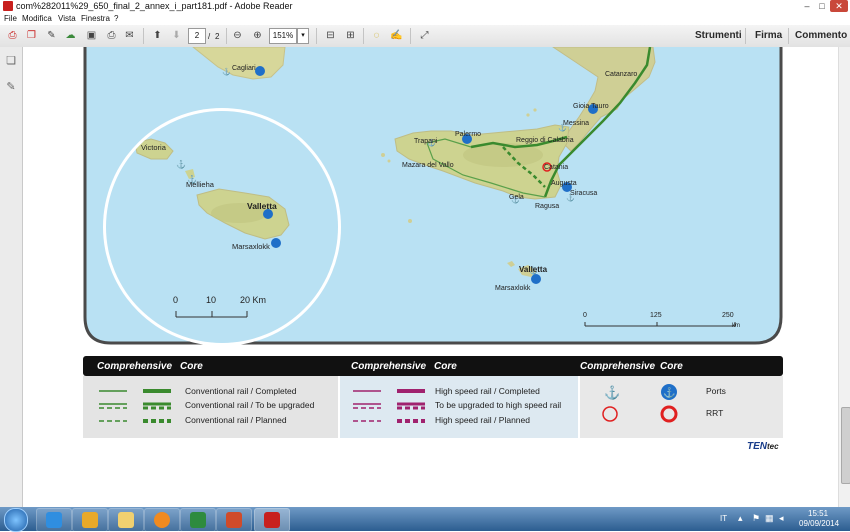 This screenshot has width=850, height=532. Describe the element at coordinates (425, 519) in the screenshot. I see `windows-taskbar: IT ▴ ⚑ ▦ ◂ 15:51 09/09/2014` at that location.